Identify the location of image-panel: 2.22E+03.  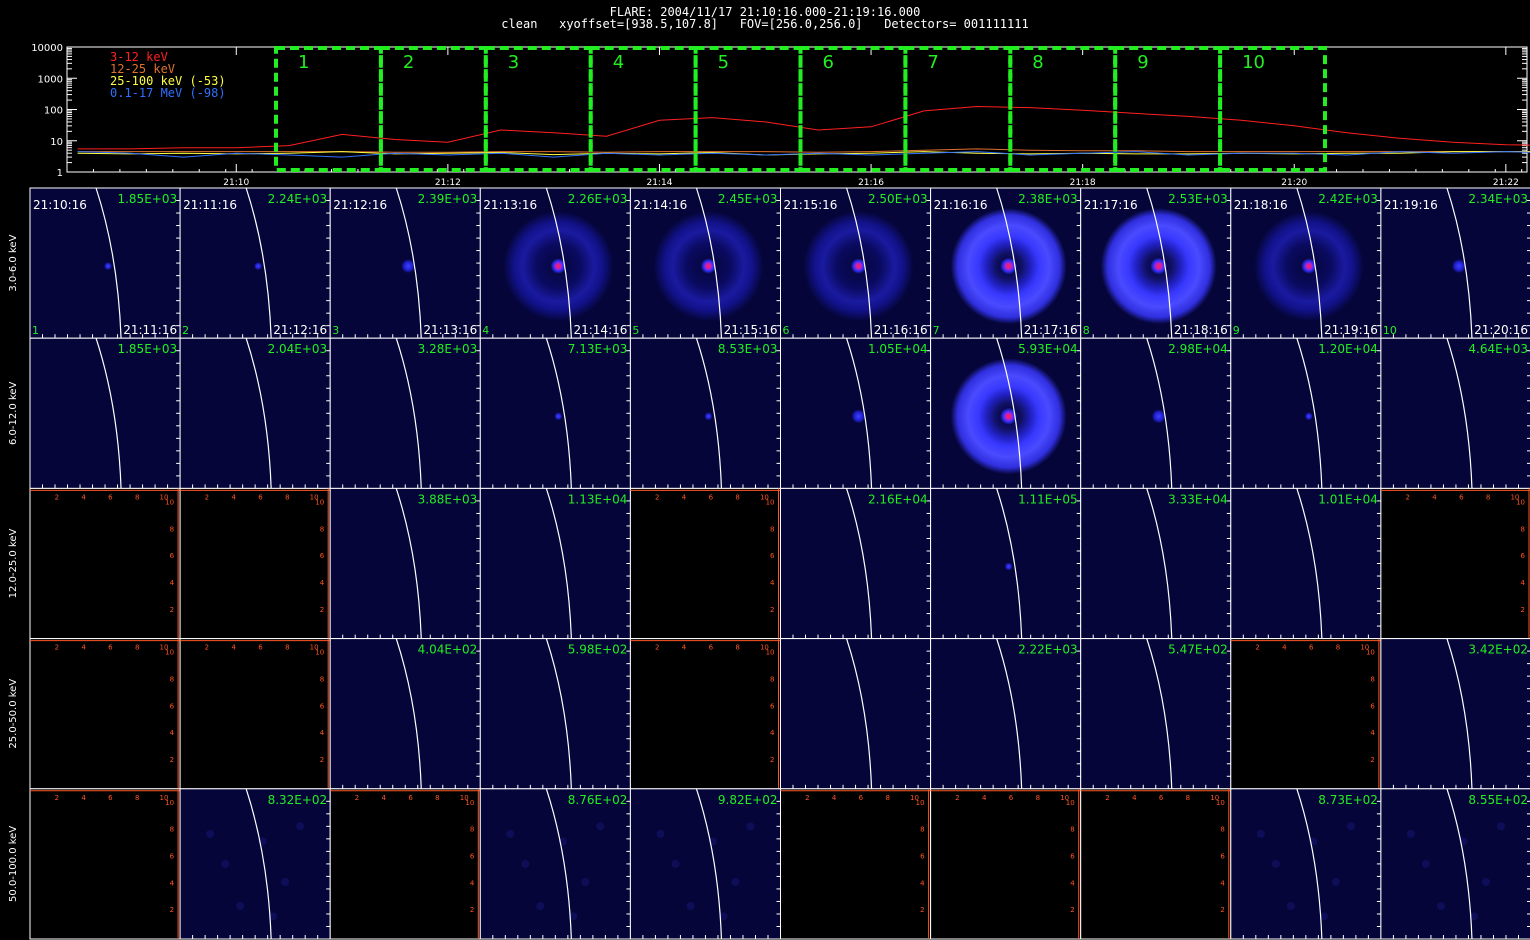
(1006, 714).